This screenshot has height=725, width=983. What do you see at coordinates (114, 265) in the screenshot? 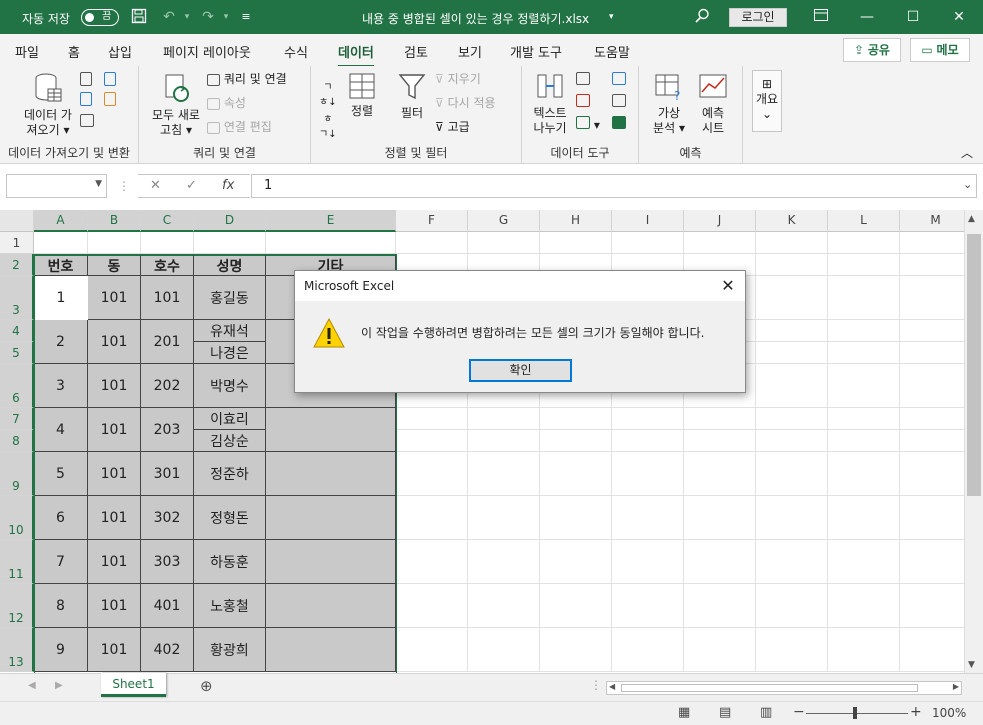
I see `table-header-cell: 동` at bounding box center [114, 265].